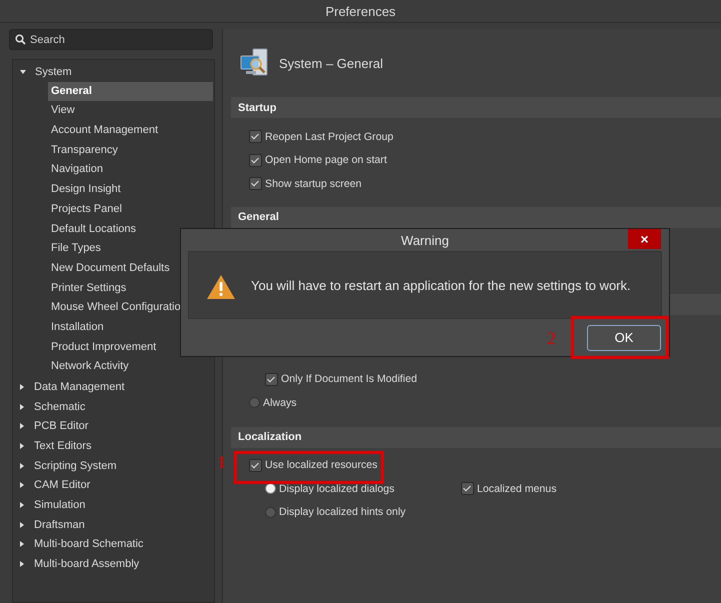 Image resolution: width=721 pixels, height=603 pixels. I want to click on annotation-number: 1, so click(221, 462).